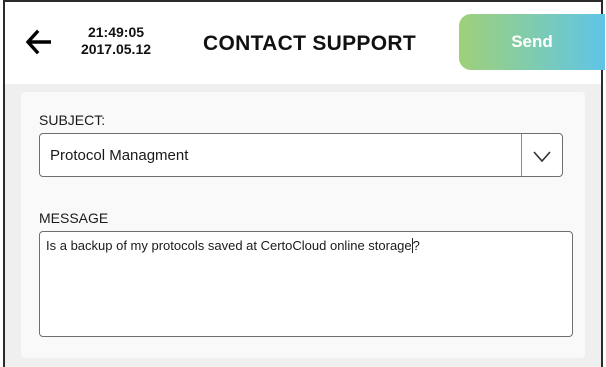 This screenshot has height=367, width=606. I want to click on message-text-after-caret: ?, so click(416, 245).